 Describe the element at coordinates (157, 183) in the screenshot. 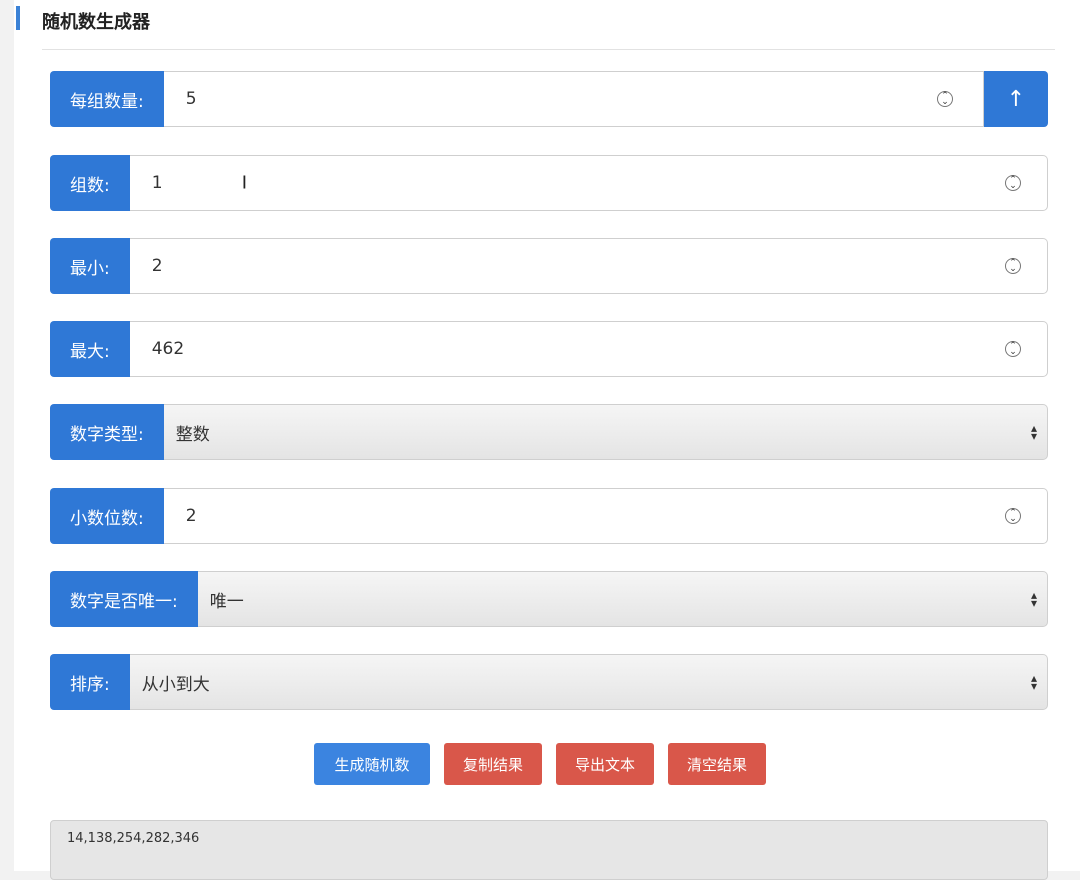

I see `group-count-value: 1` at that location.